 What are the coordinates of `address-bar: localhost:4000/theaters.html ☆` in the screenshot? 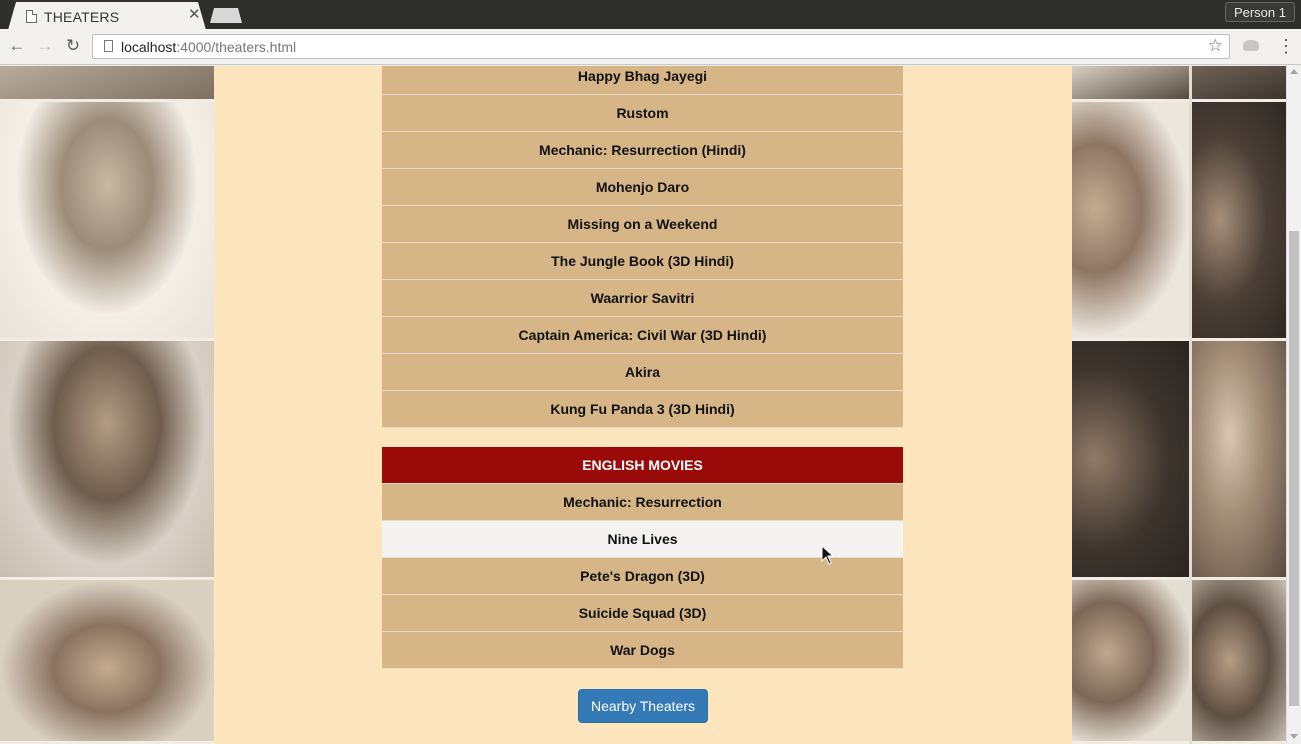 It's located at (661, 46).